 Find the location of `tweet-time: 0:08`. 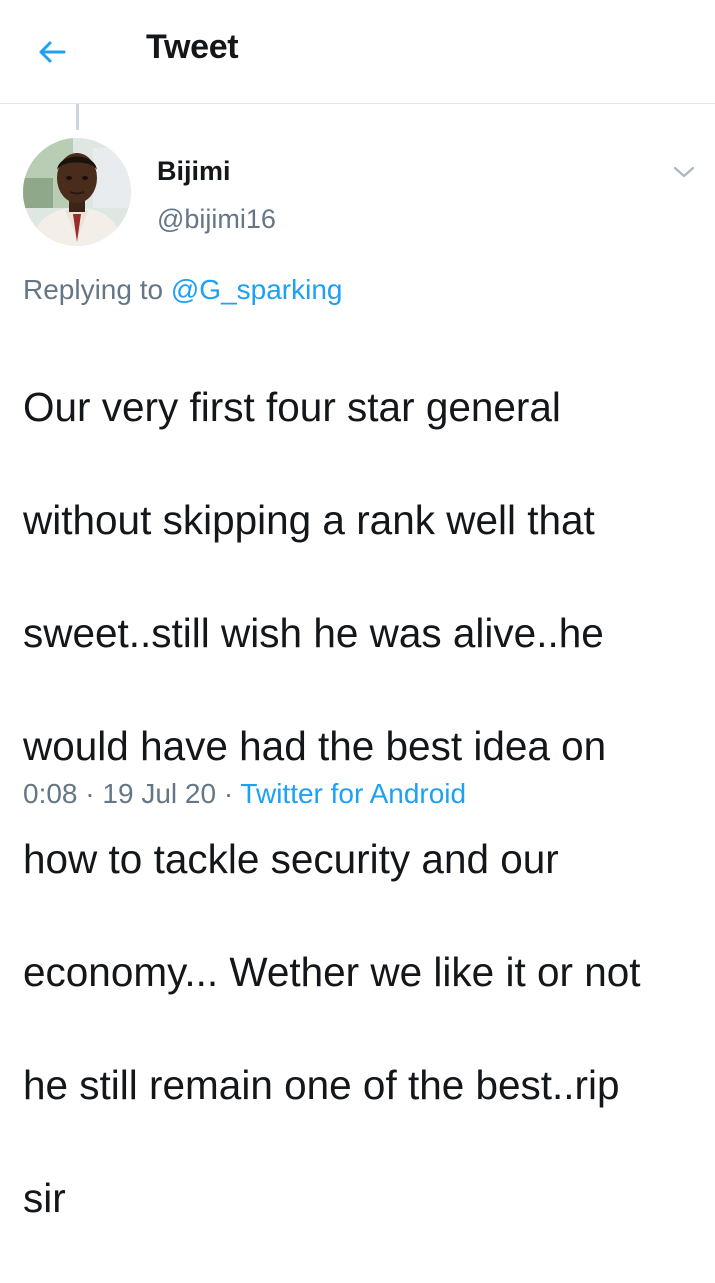

tweet-time: 0:08 is located at coordinates (50, 793).